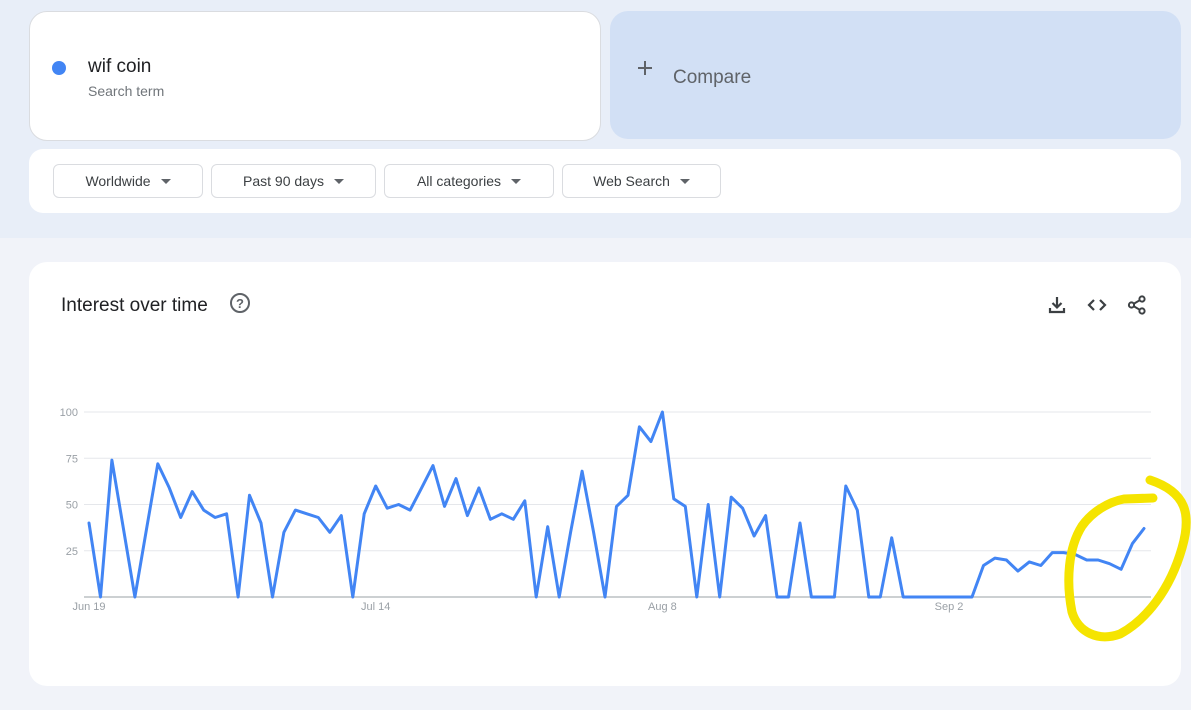  I want to click on y-tick-label: 75, so click(72, 459).